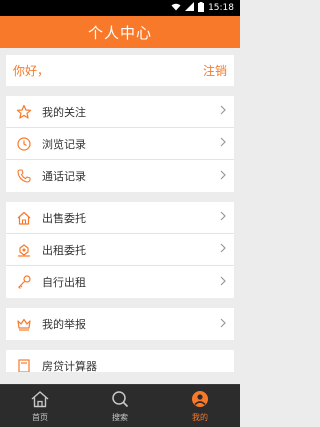 The width and height of the screenshot is (320, 427). I want to click on wifi-icon, so click(176, 8).